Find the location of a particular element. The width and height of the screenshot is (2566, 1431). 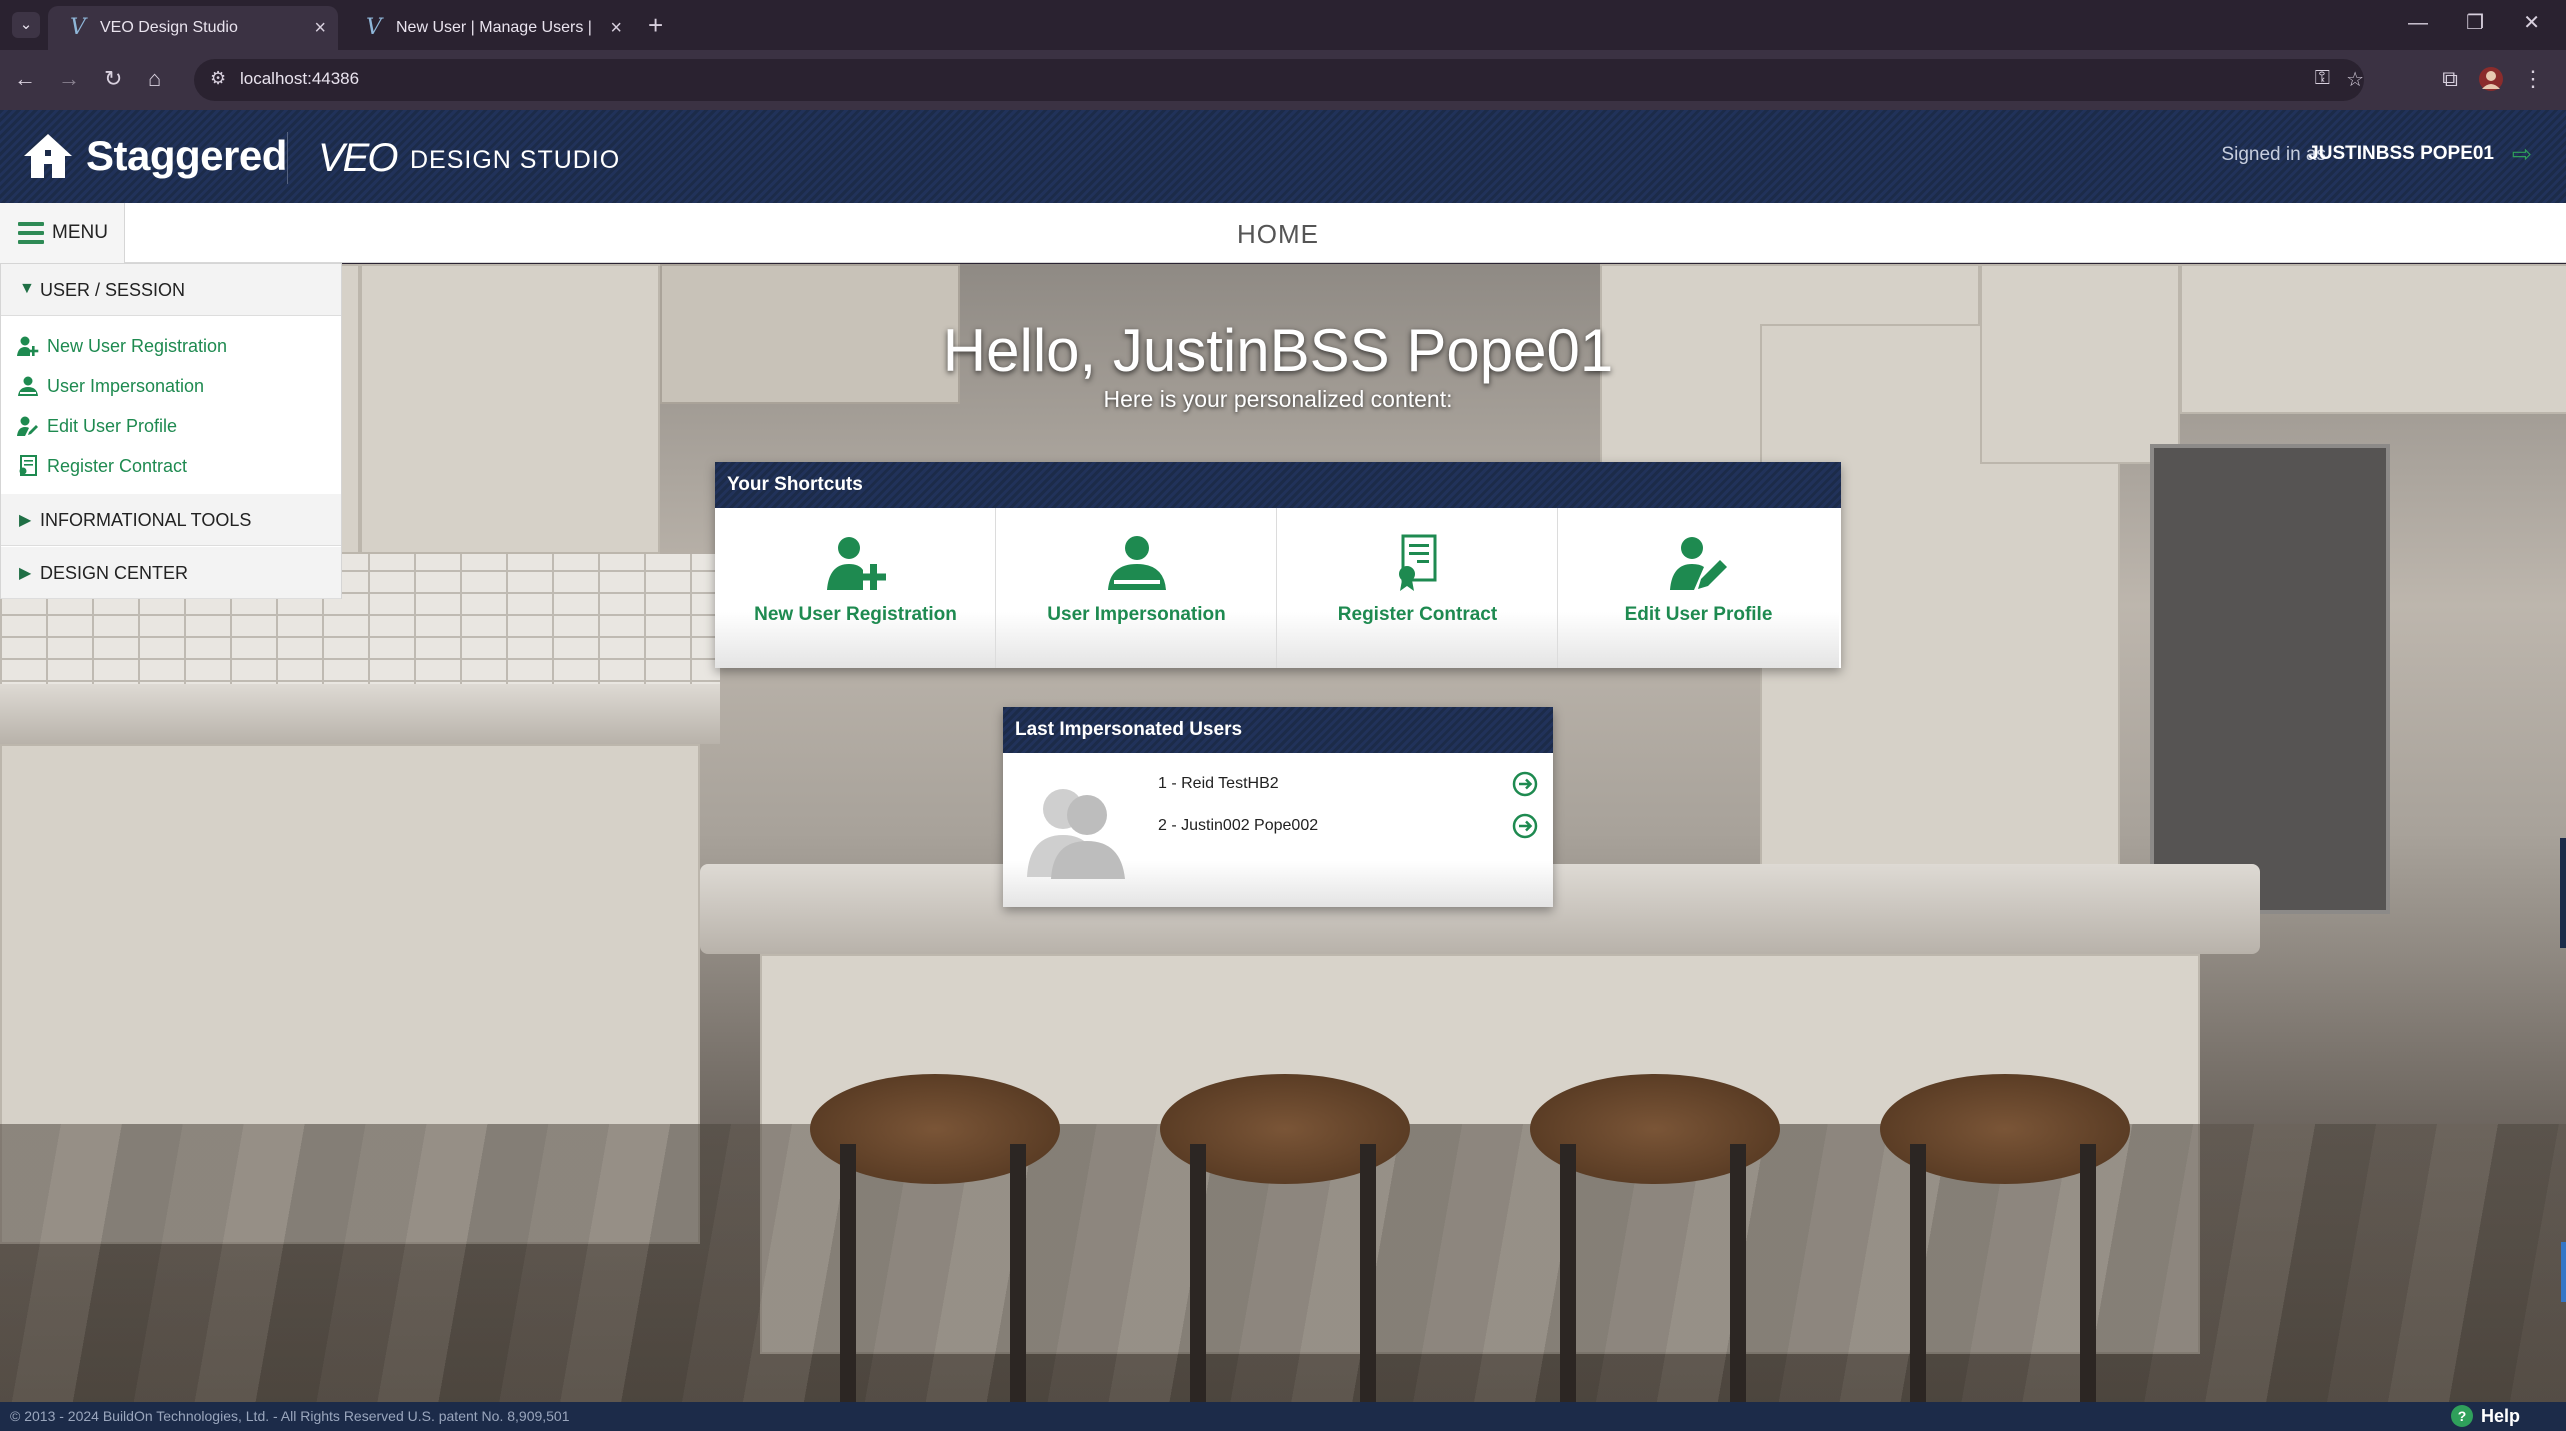

header-divider is located at coordinates (287, 158).